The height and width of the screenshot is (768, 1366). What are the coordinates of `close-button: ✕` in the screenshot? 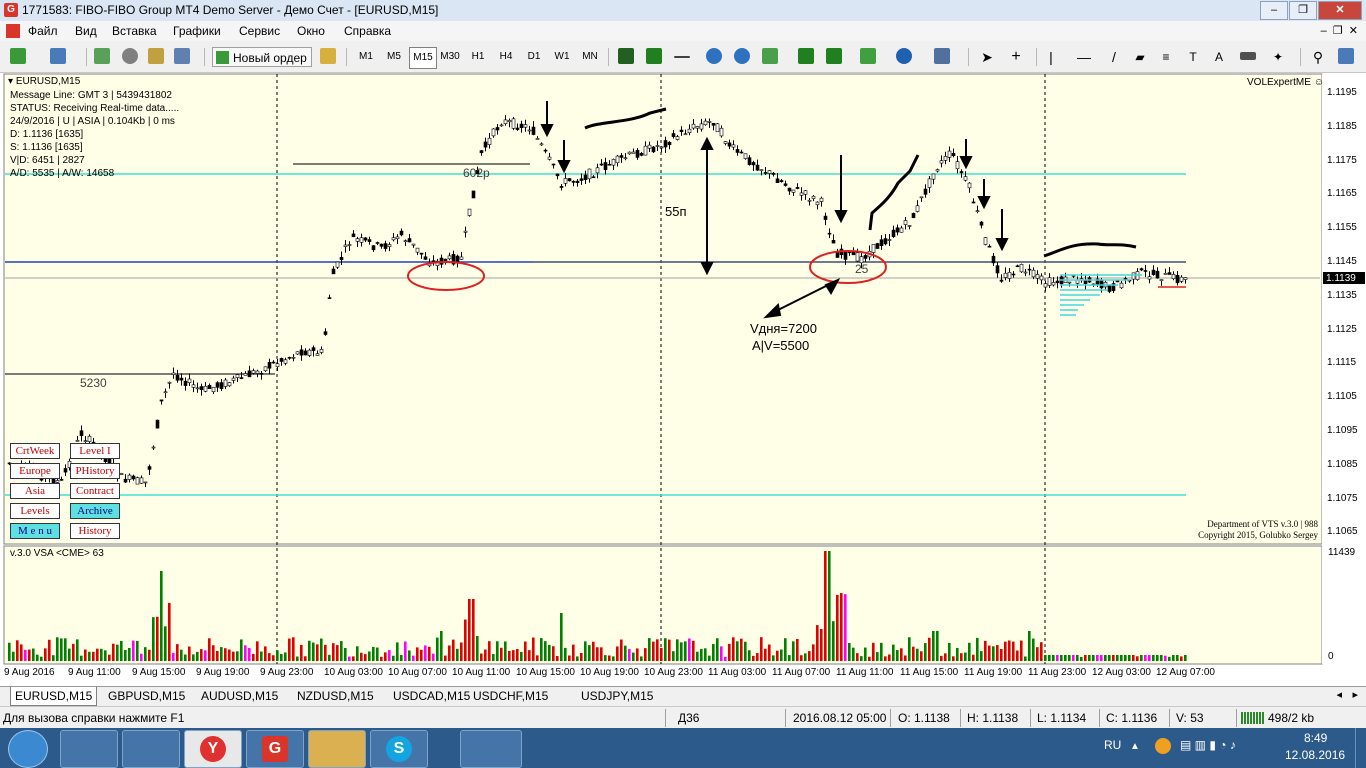 It's located at (1340, 10).